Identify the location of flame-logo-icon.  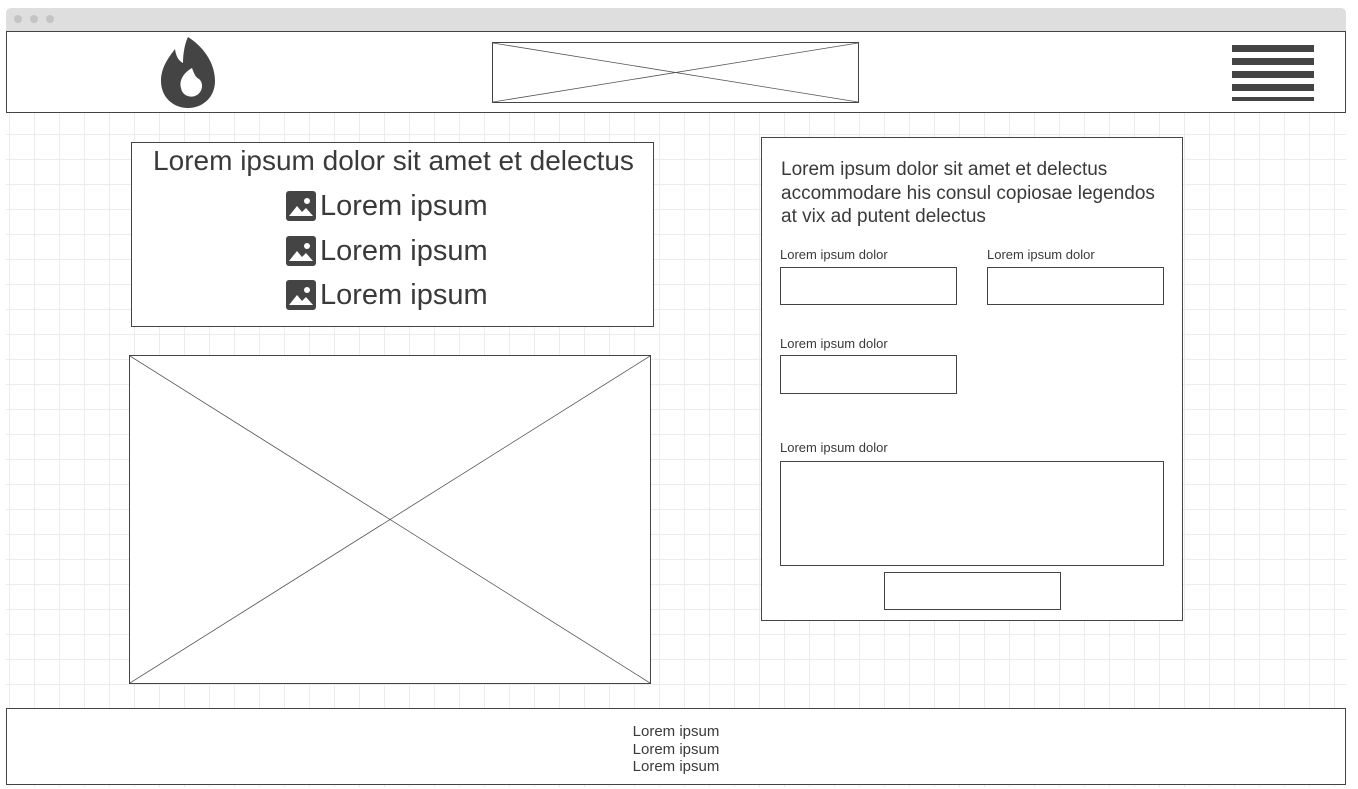
(188, 72).